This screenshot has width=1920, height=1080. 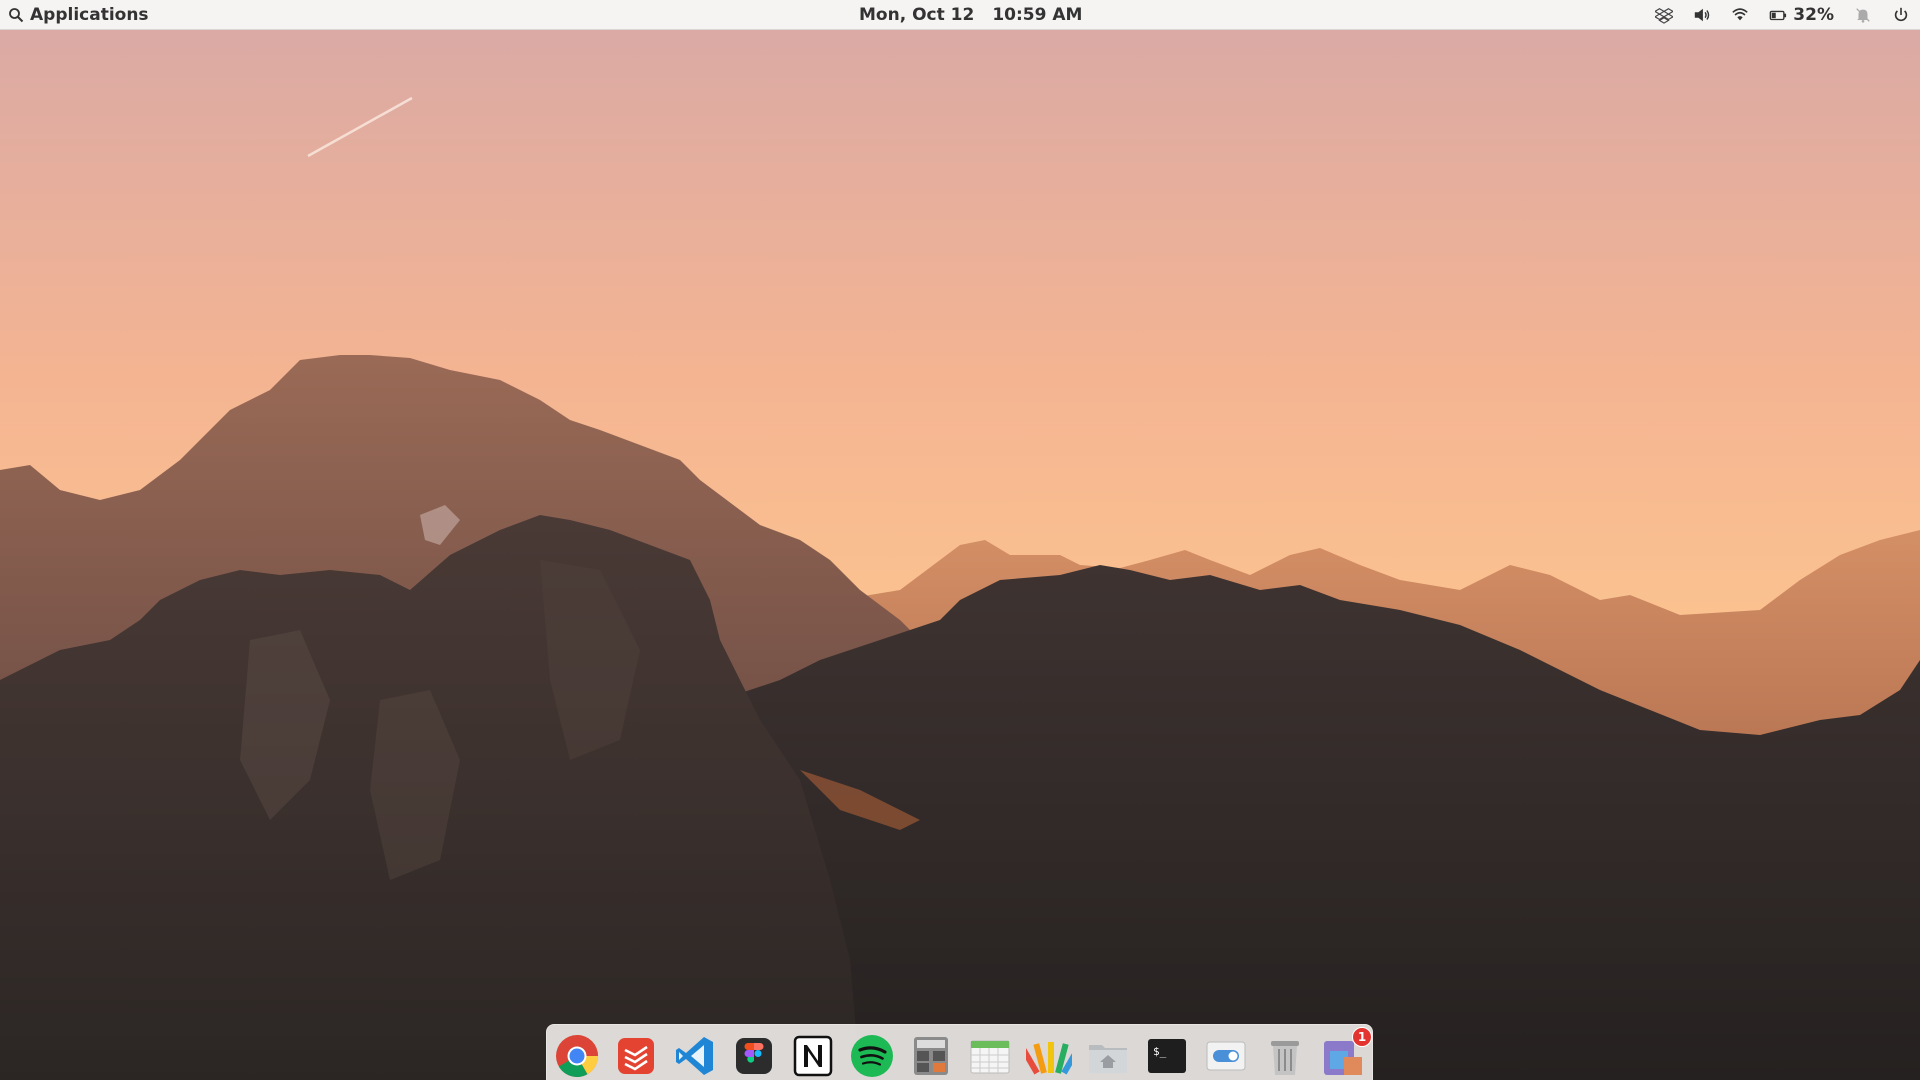 I want to click on trash-icon, so click(x=1285, y=1058).